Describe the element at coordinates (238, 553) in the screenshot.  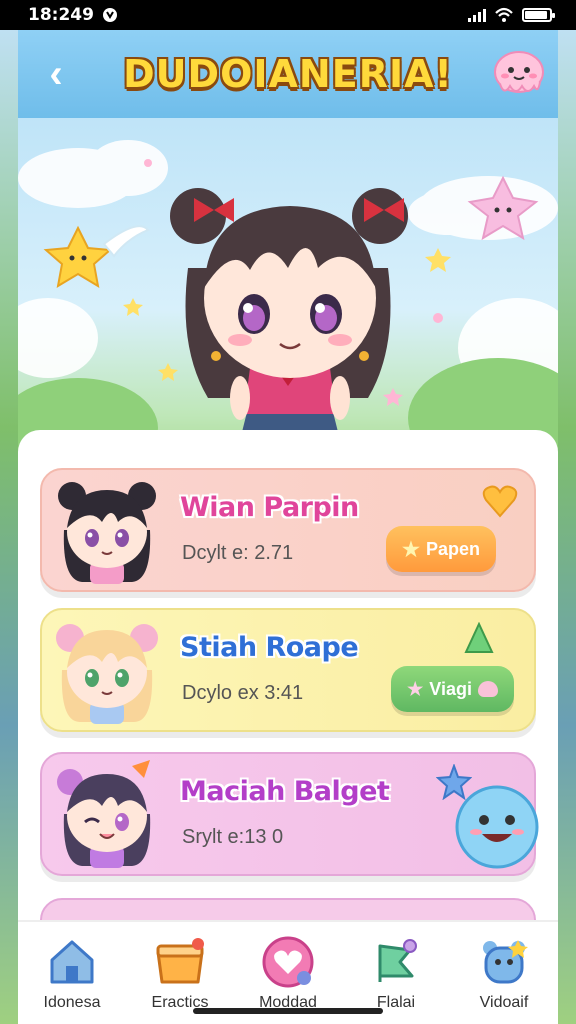
I see `character-stat-1: Dcylt e: 2.71` at that location.